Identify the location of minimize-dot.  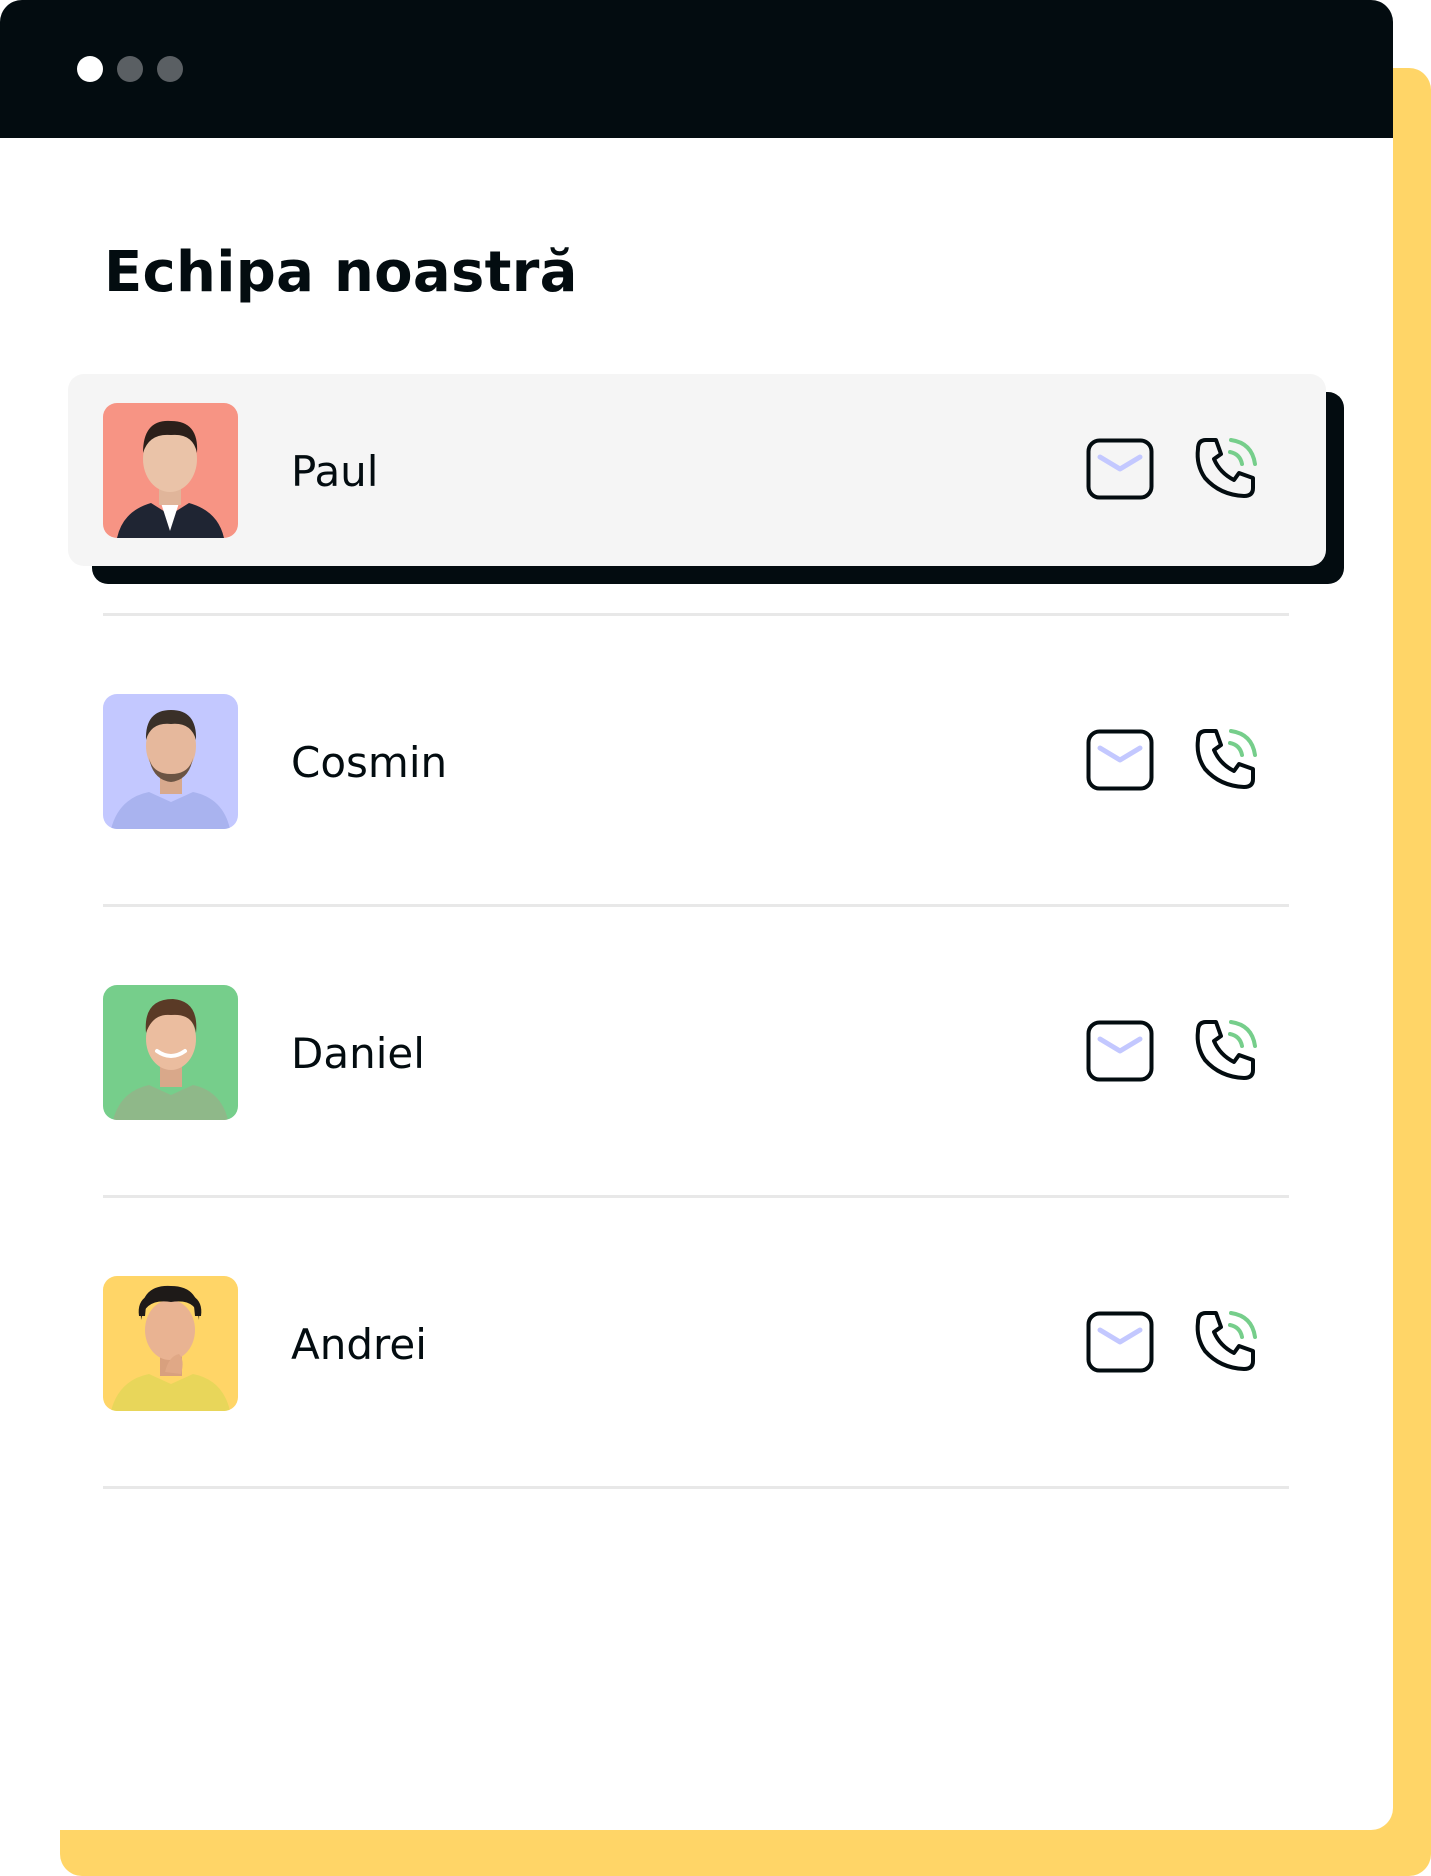
(130, 69).